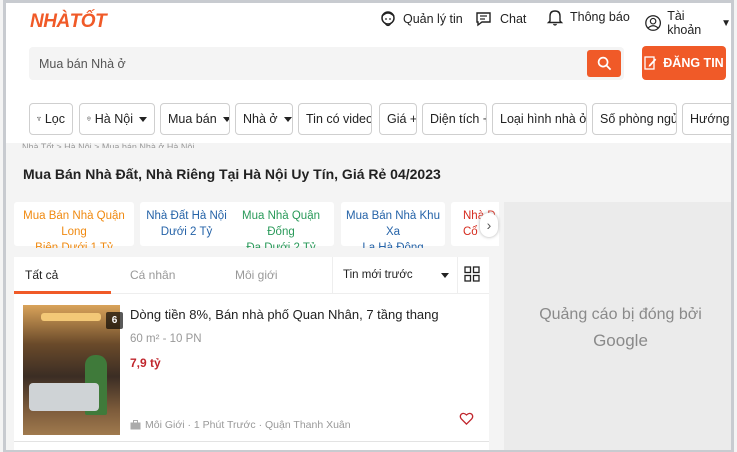 The width and height of the screenshot is (737, 452). I want to click on chip-label: Diện tích +, so click(458, 119).